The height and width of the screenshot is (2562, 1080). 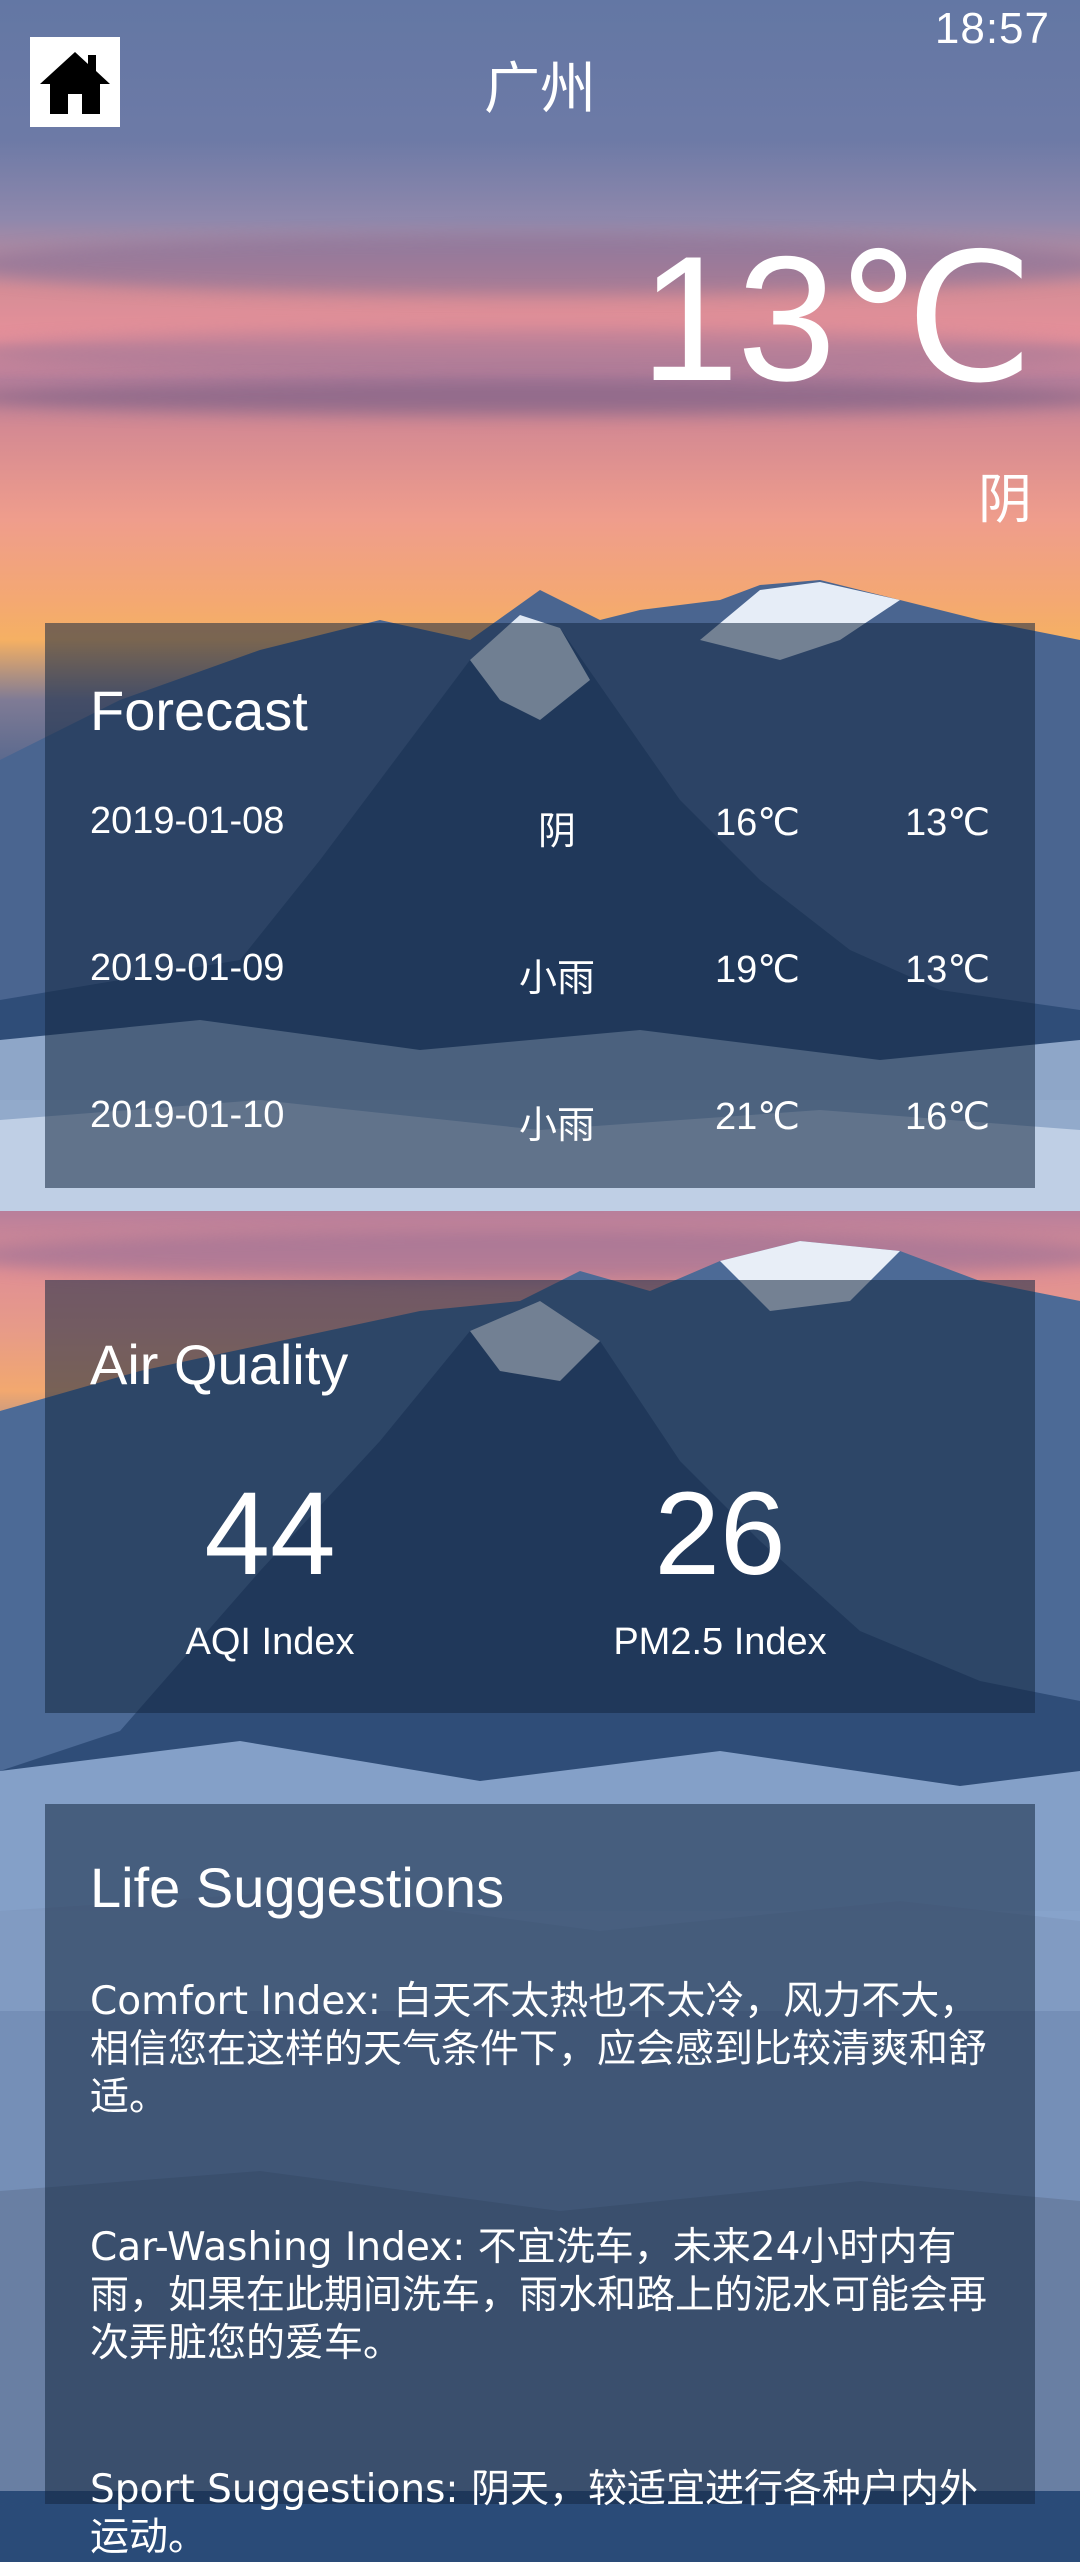 What do you see at coordinates (219, 1364) in the screenshot?
I see `air-quality-title: Air Quality` at bounding box center [219, 1364].